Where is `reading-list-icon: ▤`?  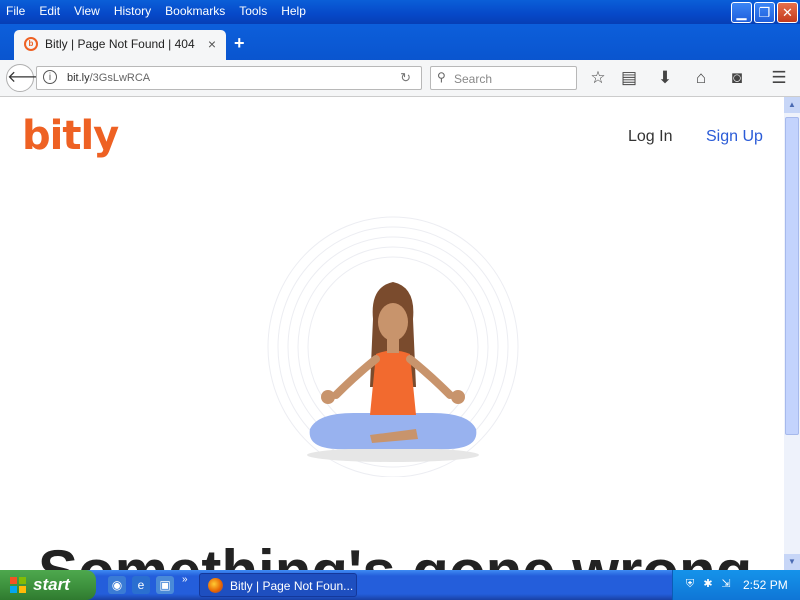 reading-list-icon: ▤ is located at coordinates (629, 78).